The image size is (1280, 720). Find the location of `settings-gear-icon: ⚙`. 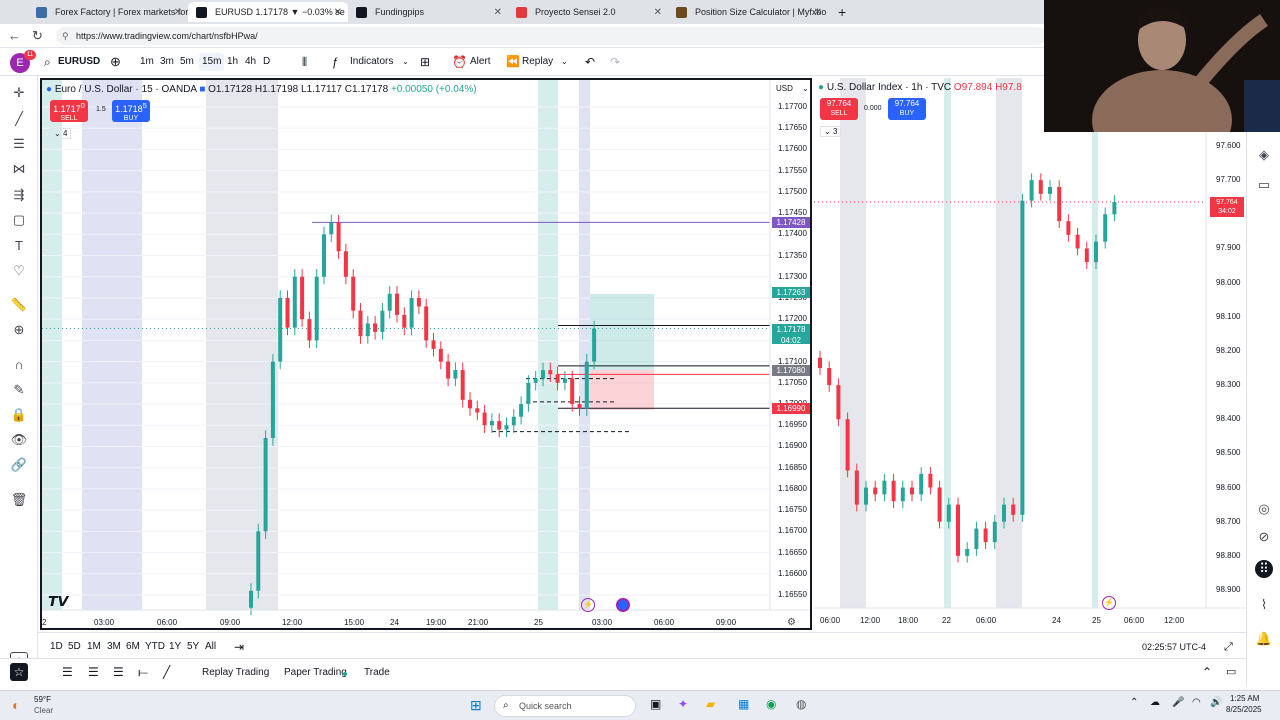

settings-gear-icon: ⚙ is located at coordinates (791, 622).